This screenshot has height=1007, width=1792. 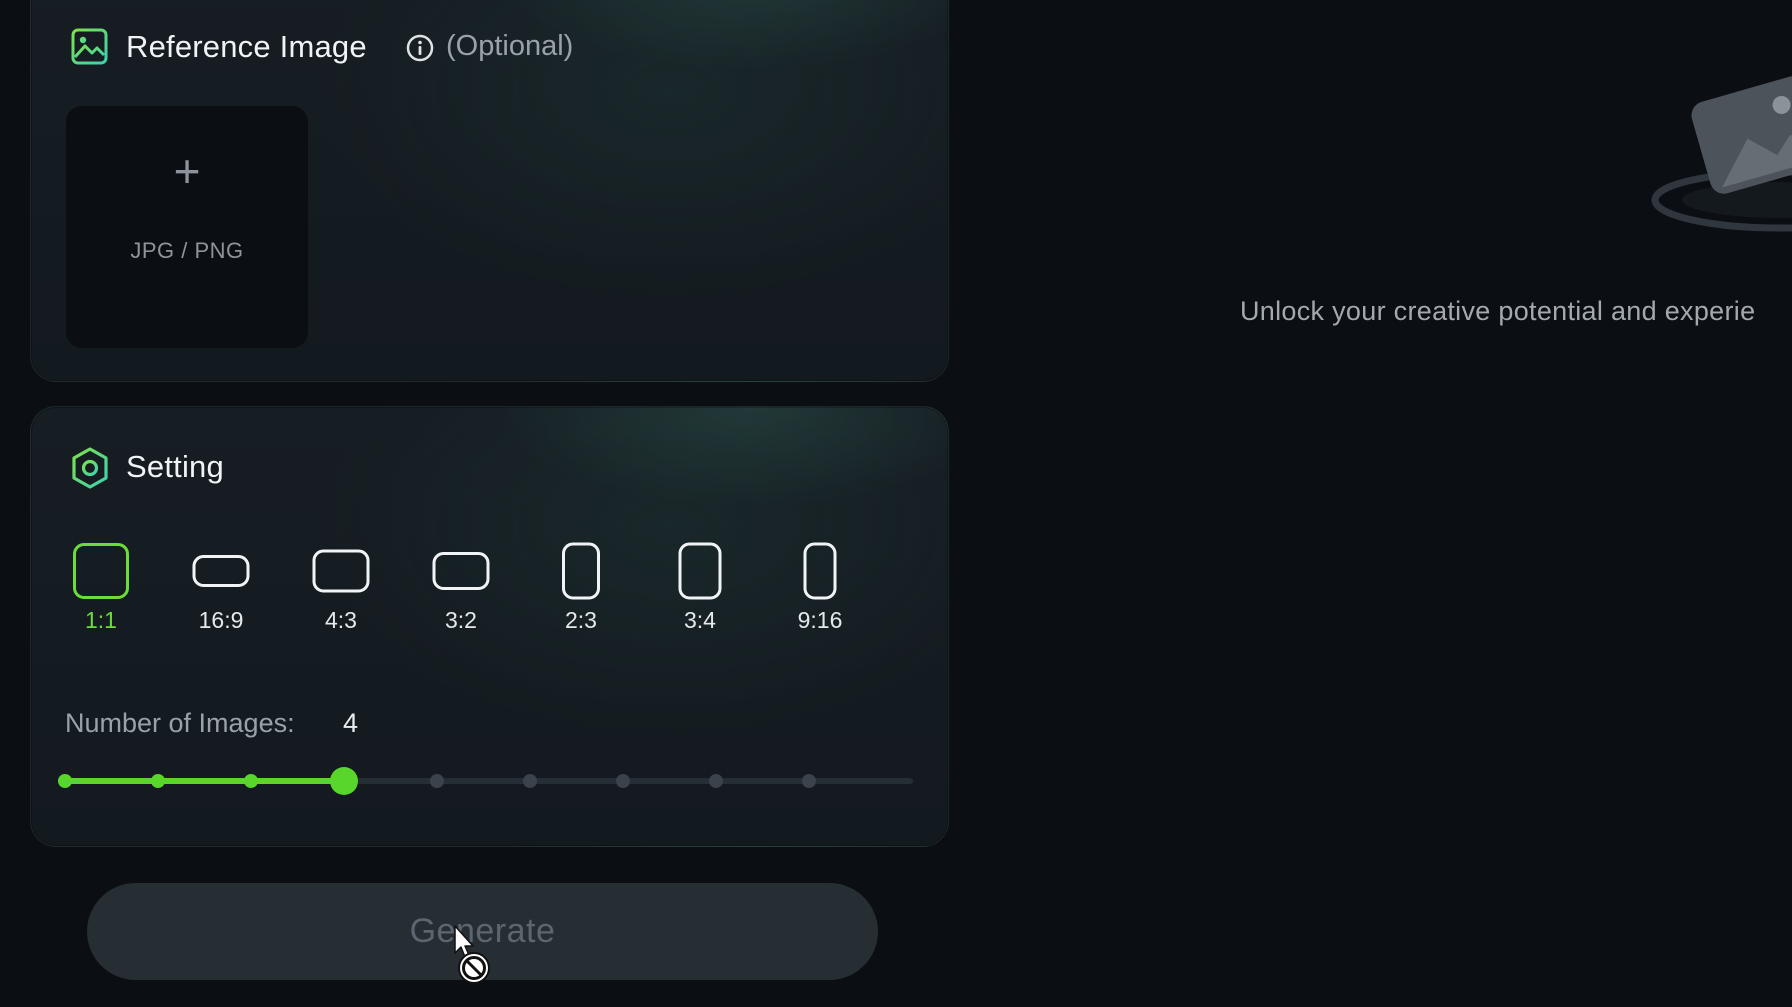 I want to click on gallery-illustration-icon, so click(x=1721, y=153).